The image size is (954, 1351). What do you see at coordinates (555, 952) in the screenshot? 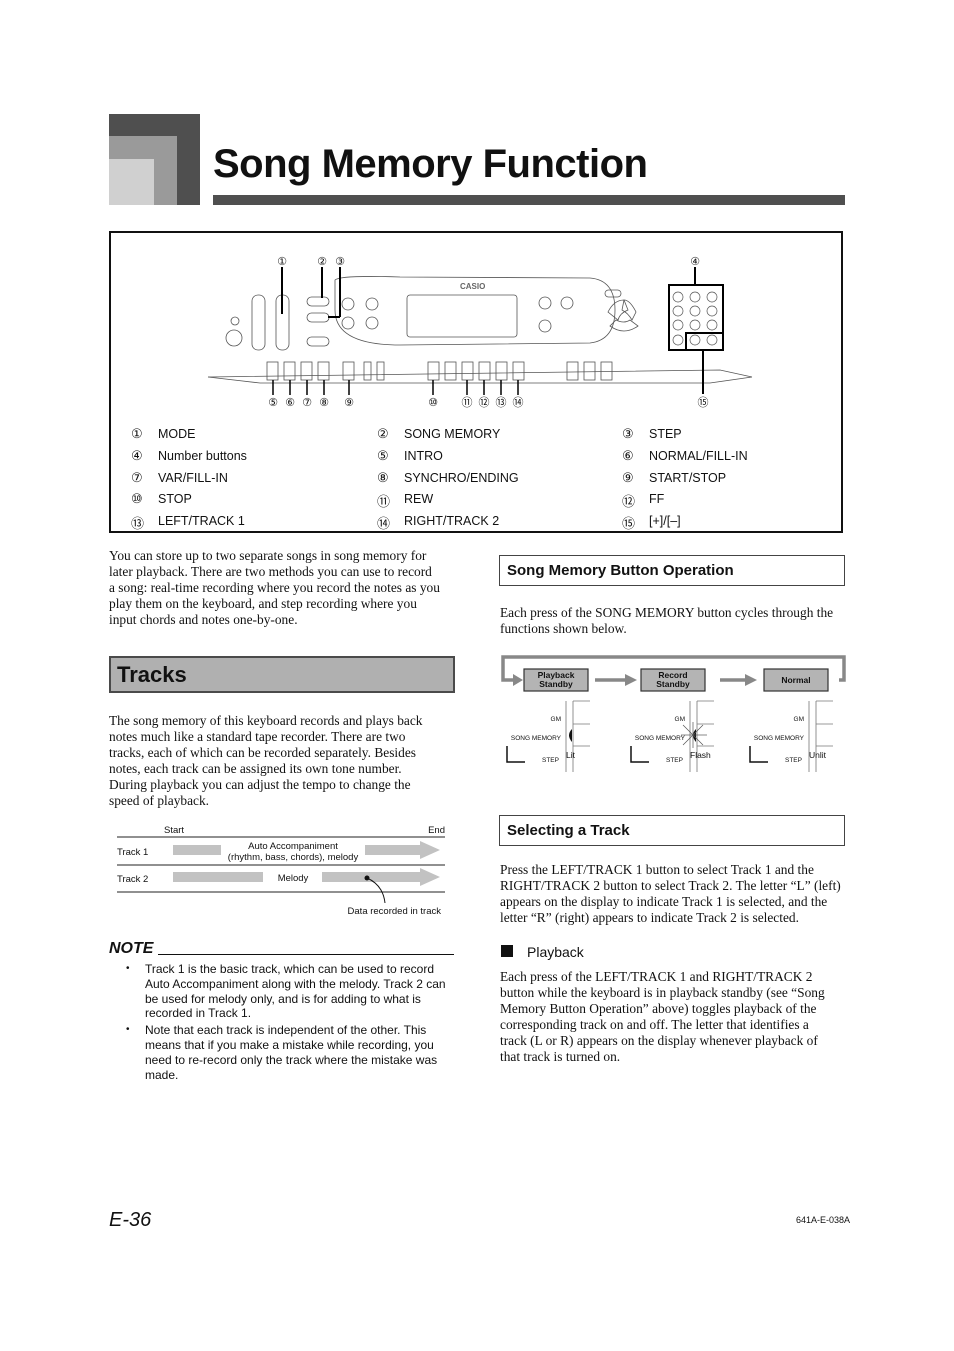
I see `subsection-heading-playback: Playback` at bounding box center [555, 952].